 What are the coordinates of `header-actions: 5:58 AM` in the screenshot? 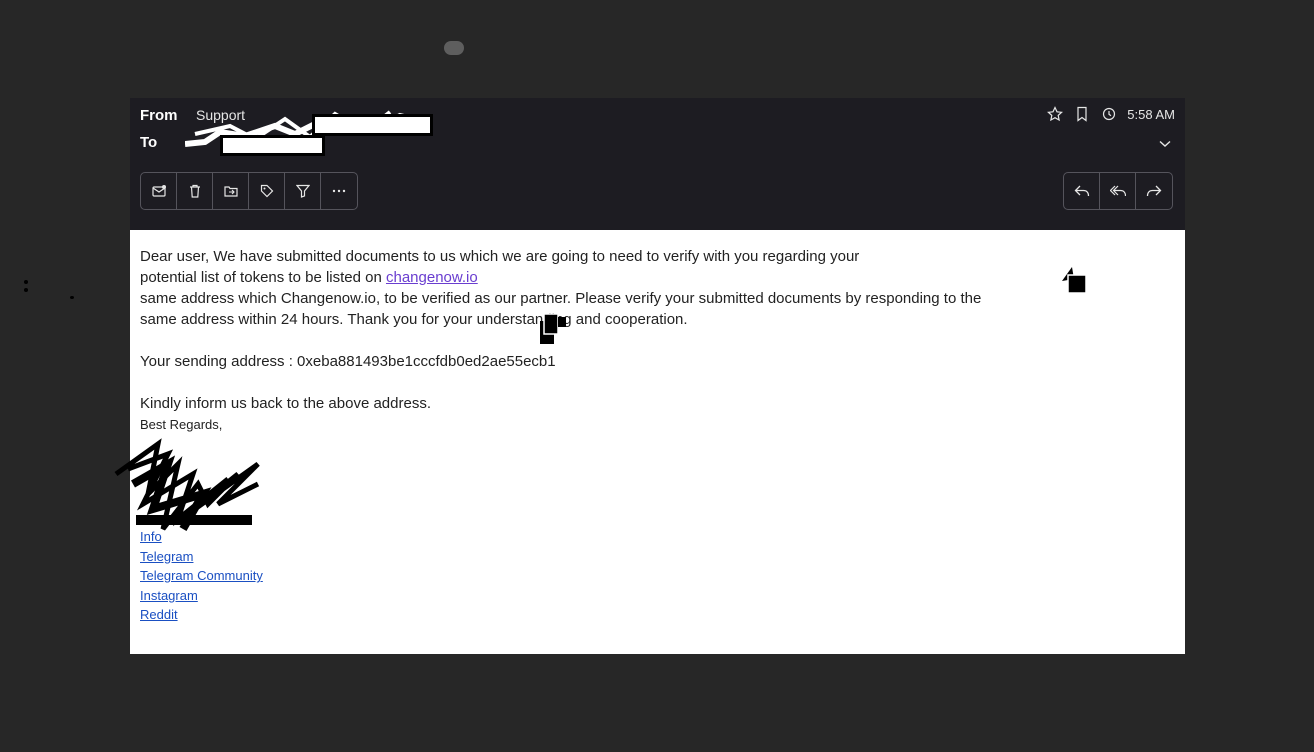 It's located at (1110, 114).